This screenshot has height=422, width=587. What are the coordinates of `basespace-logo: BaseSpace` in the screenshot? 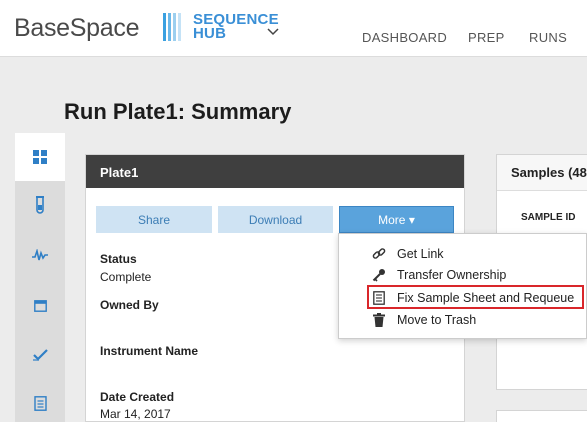 It's located at (76, 28).